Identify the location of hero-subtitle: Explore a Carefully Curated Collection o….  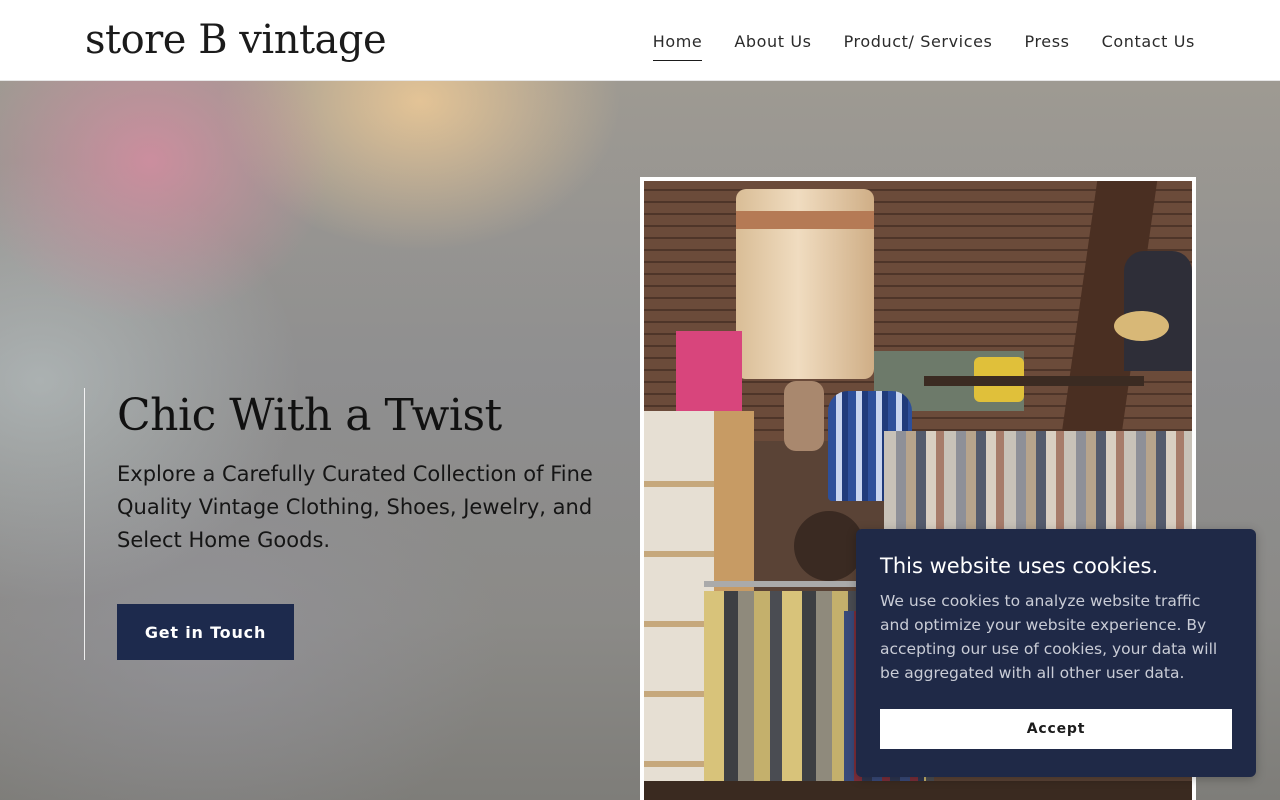
(355, 507).